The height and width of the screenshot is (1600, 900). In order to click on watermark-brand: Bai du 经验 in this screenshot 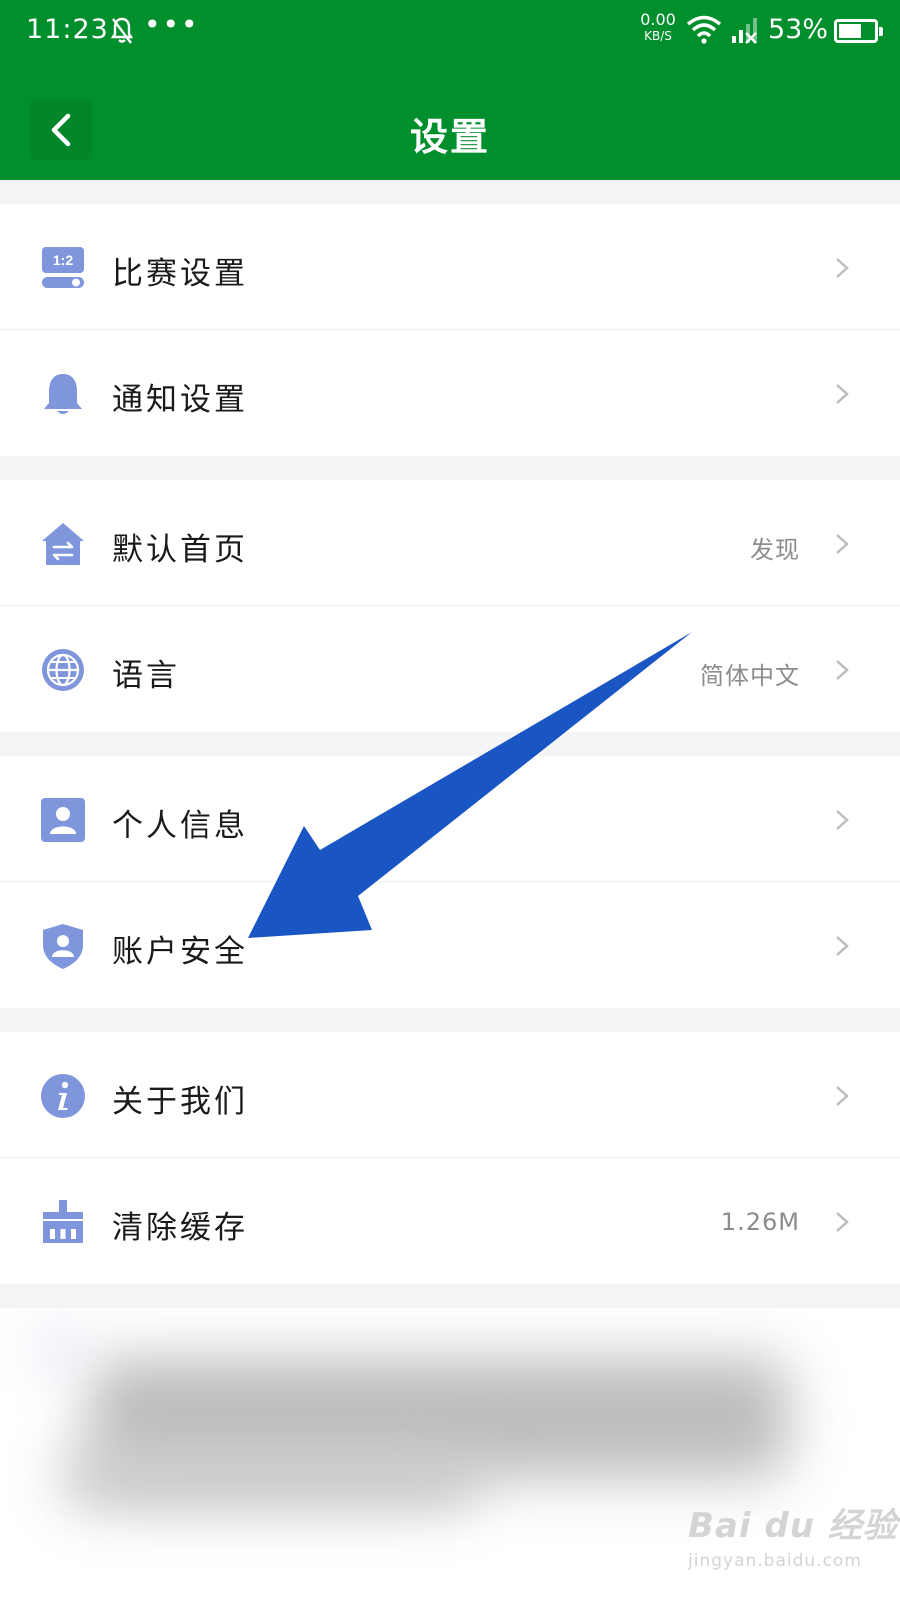, I will do `click(793, 1526)`.